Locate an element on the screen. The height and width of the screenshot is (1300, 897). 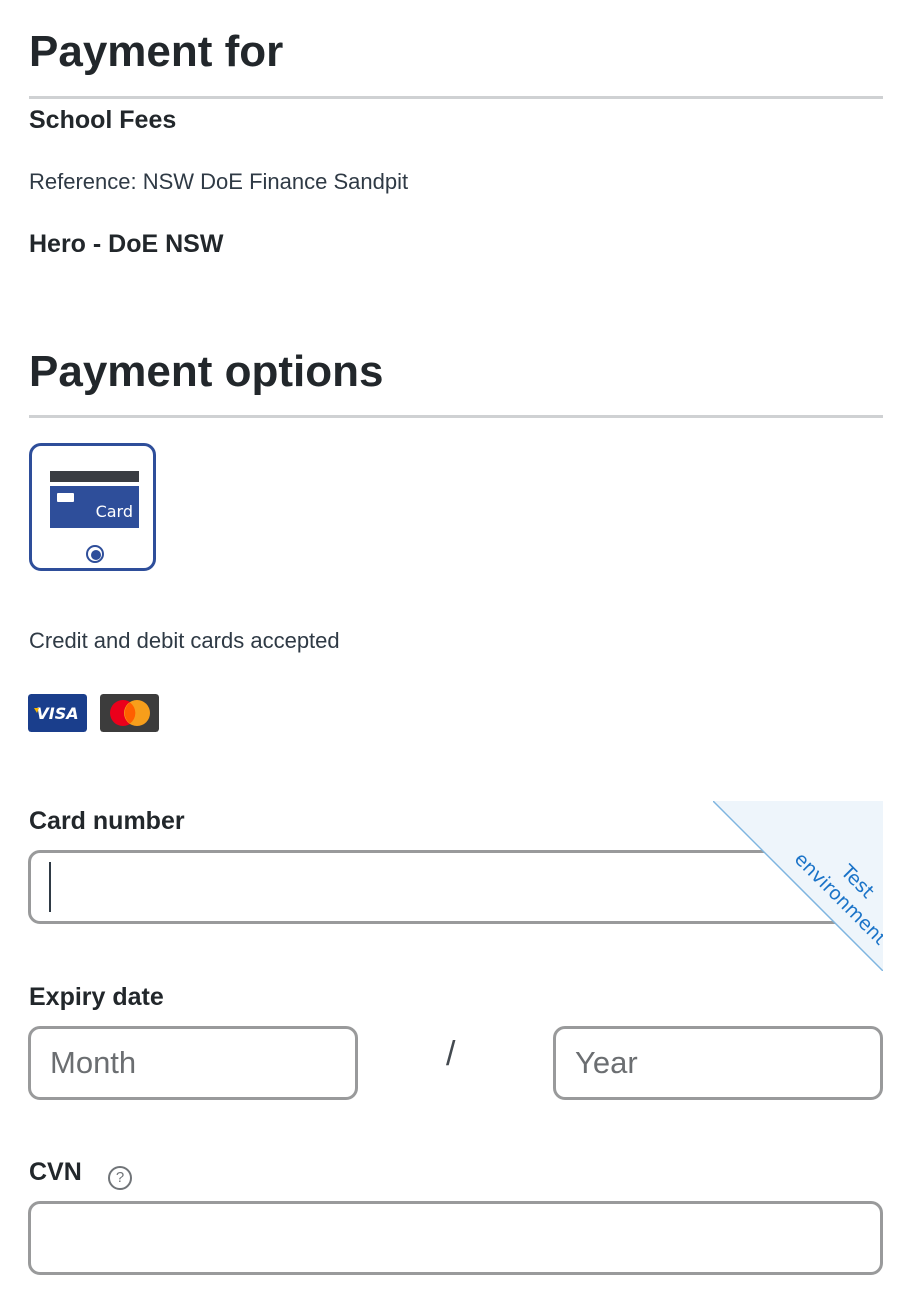
radio-selected-dot is located at coordinates (96, 555).